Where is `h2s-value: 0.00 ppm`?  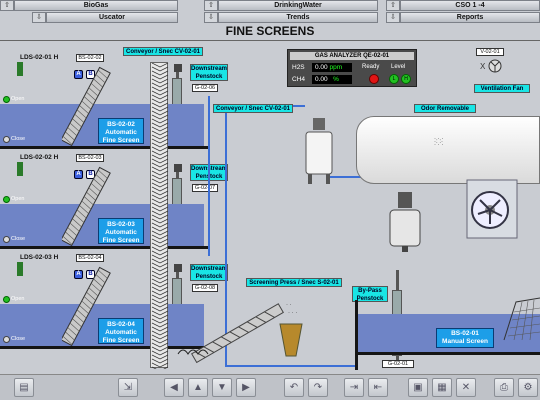 h2s-value: 0.00 ppm is located at coordinates (332, 67).